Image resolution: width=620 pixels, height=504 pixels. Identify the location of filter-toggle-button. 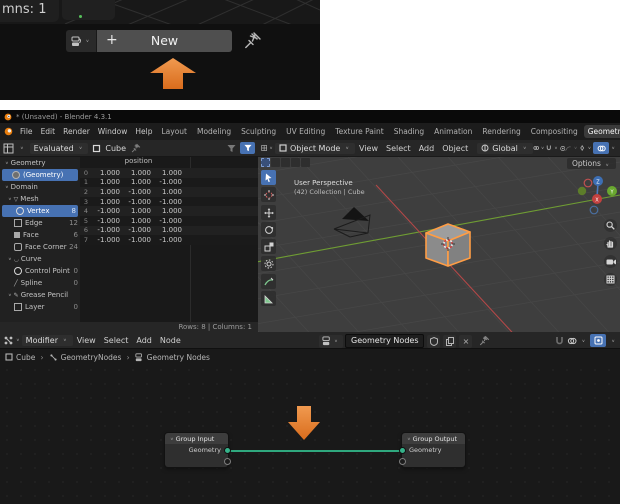
(247, 148).